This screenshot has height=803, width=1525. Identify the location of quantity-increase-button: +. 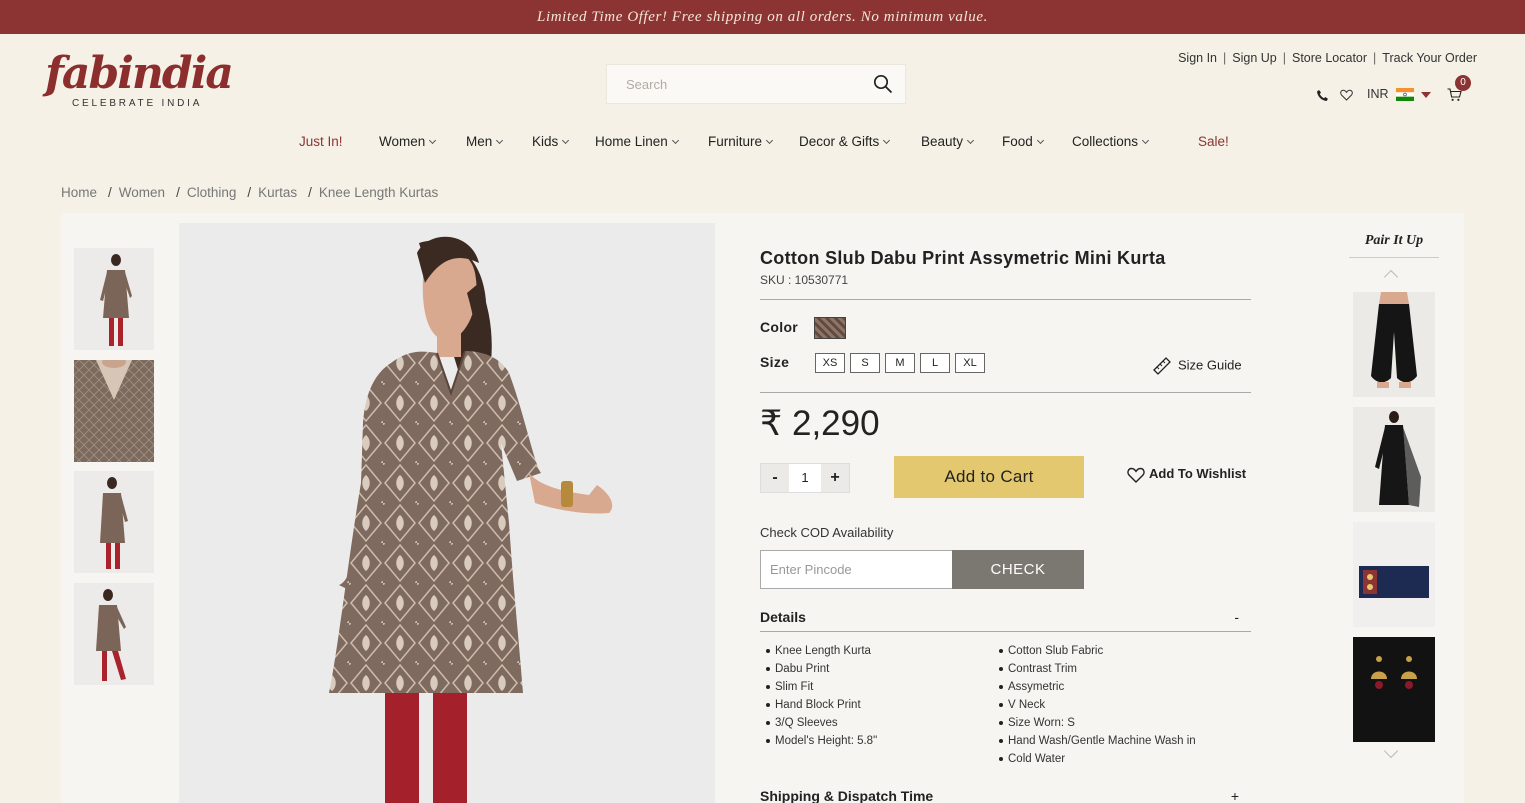
(835, 478).